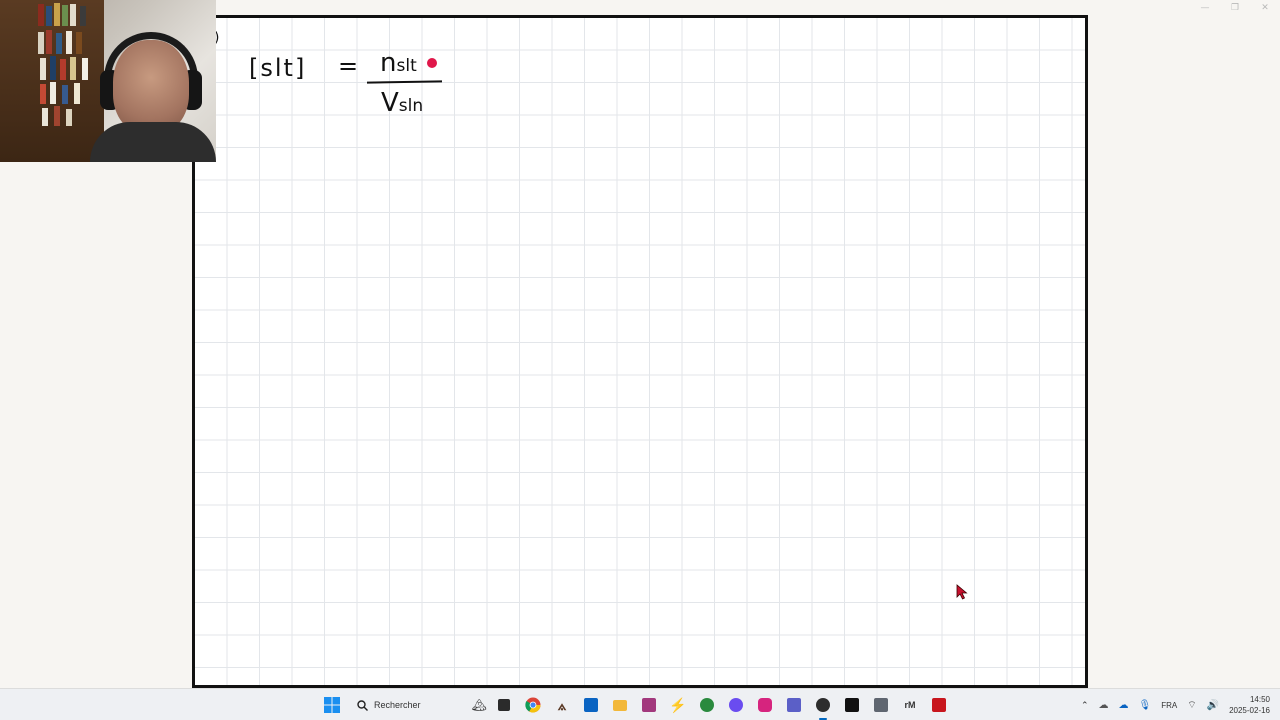 The image size is (1280, 720). What do you see at coordinates (794, 705) in the screenshot?
I see `teams-icon` at bounding box center [794, 705].